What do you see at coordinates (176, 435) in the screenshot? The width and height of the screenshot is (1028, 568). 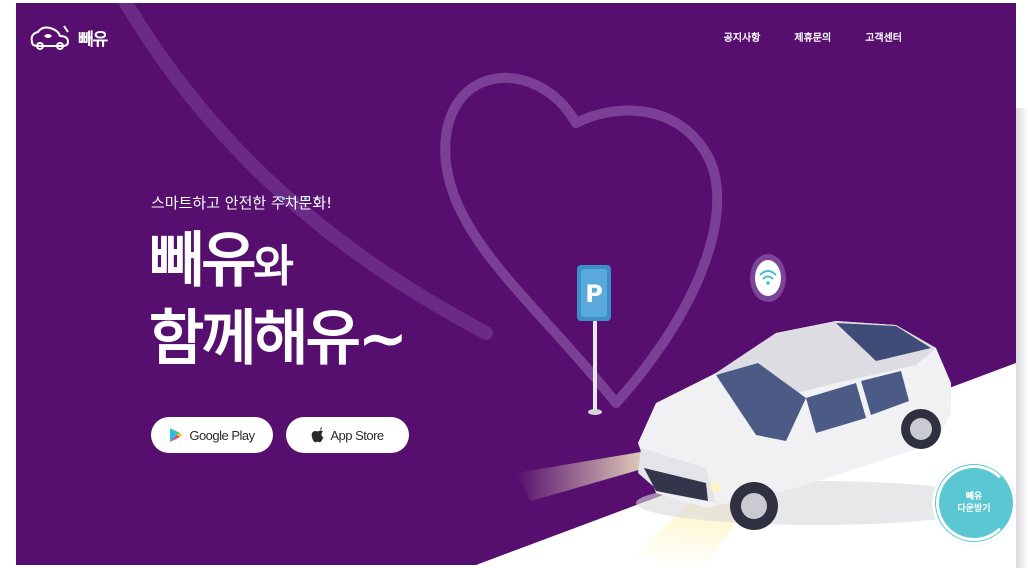 I see `google-play-icon` at bounding box center [176, 435].